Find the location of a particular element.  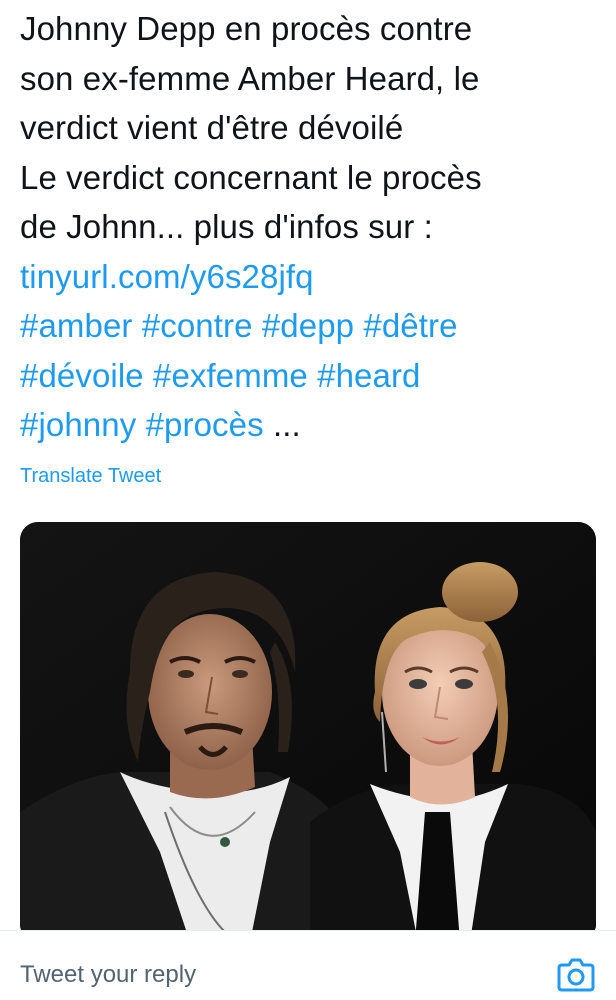

hashtag-line: #dévoile #exfemme #heard is located at coordinates (308, 376).